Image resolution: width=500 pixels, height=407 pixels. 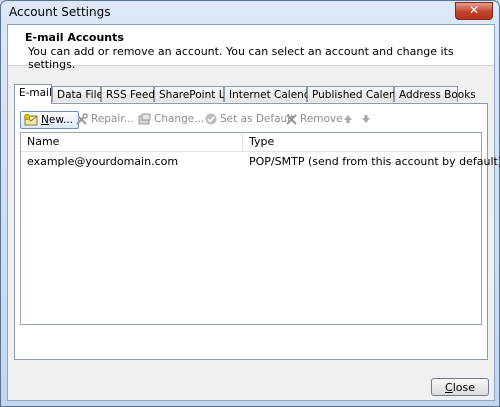 What do you see at coordinates (362, 142) in the screenshot?
I see `column-header-type: Type` at bounding box center [362, 142].